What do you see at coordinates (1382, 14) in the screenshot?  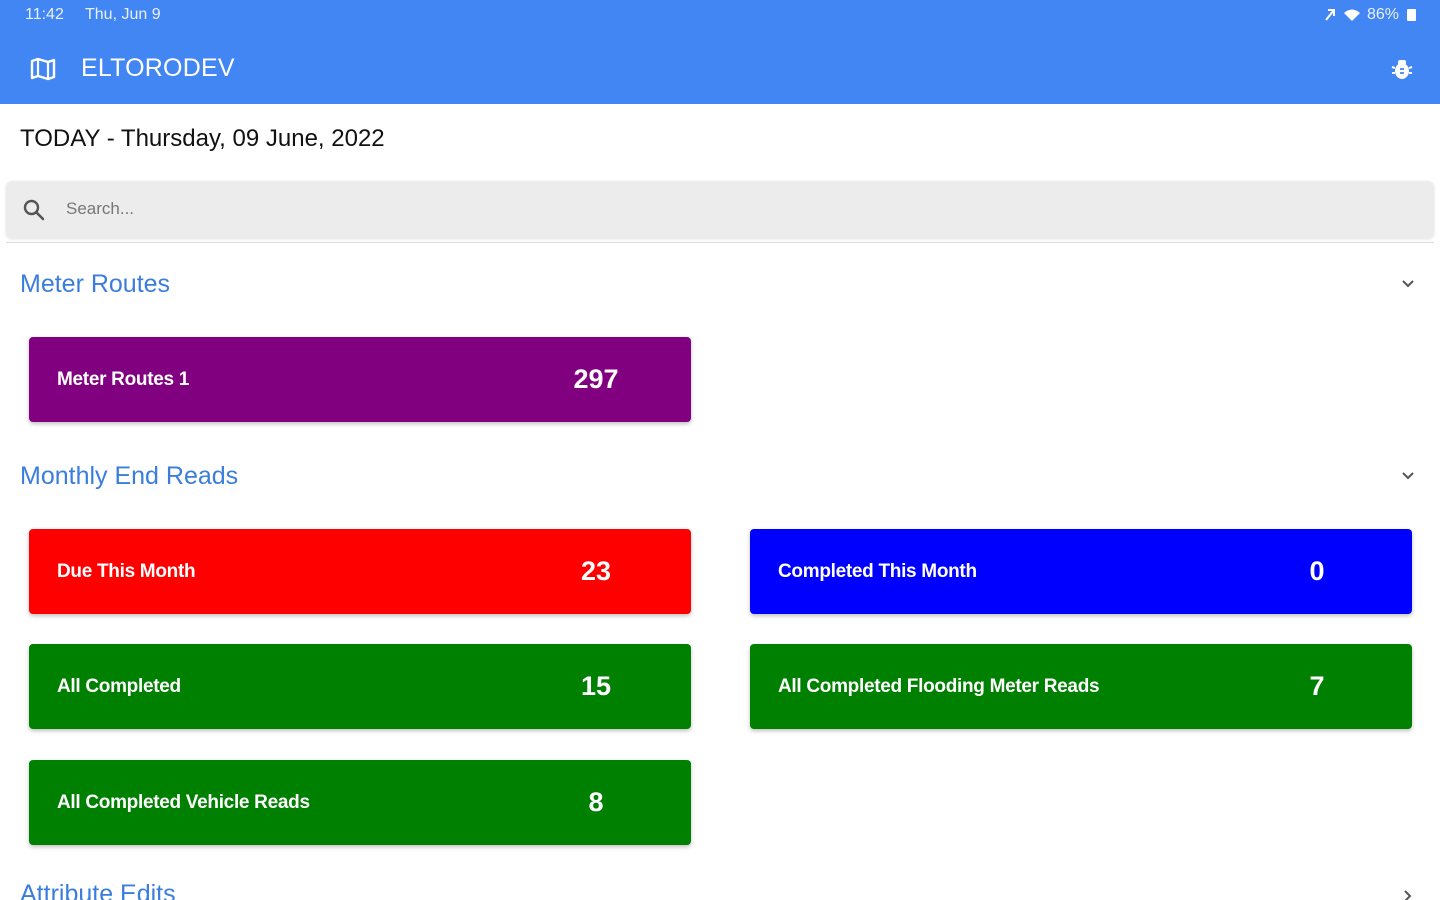 I see `battery-percent: 86%` at bounding box center [1382, 14].